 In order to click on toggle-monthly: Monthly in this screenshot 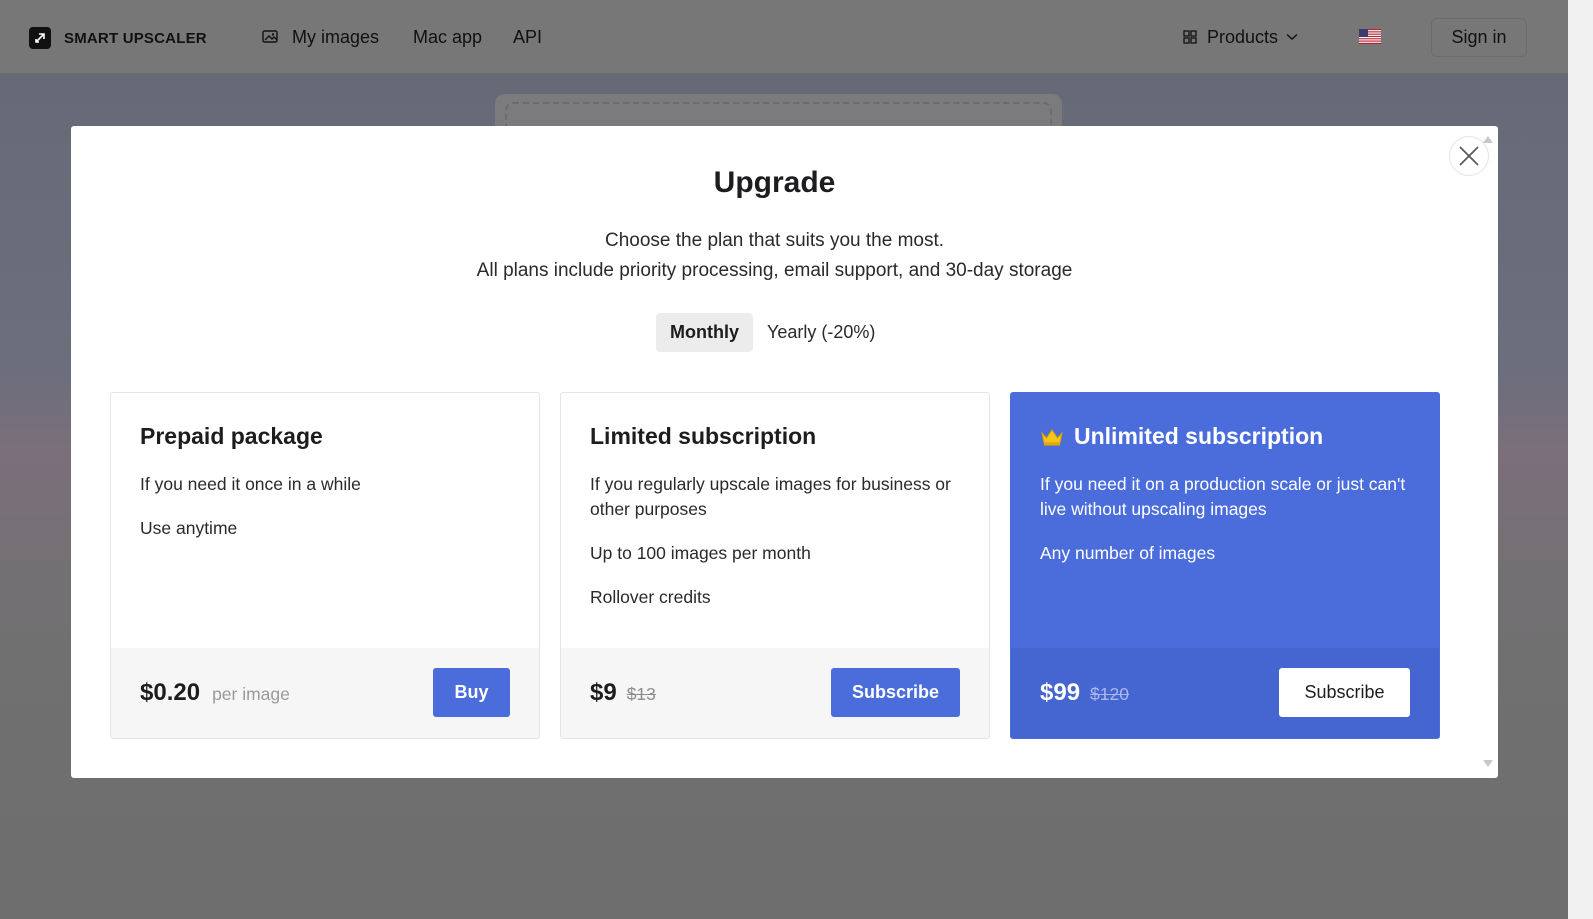, I will do `click(704, 332)`.